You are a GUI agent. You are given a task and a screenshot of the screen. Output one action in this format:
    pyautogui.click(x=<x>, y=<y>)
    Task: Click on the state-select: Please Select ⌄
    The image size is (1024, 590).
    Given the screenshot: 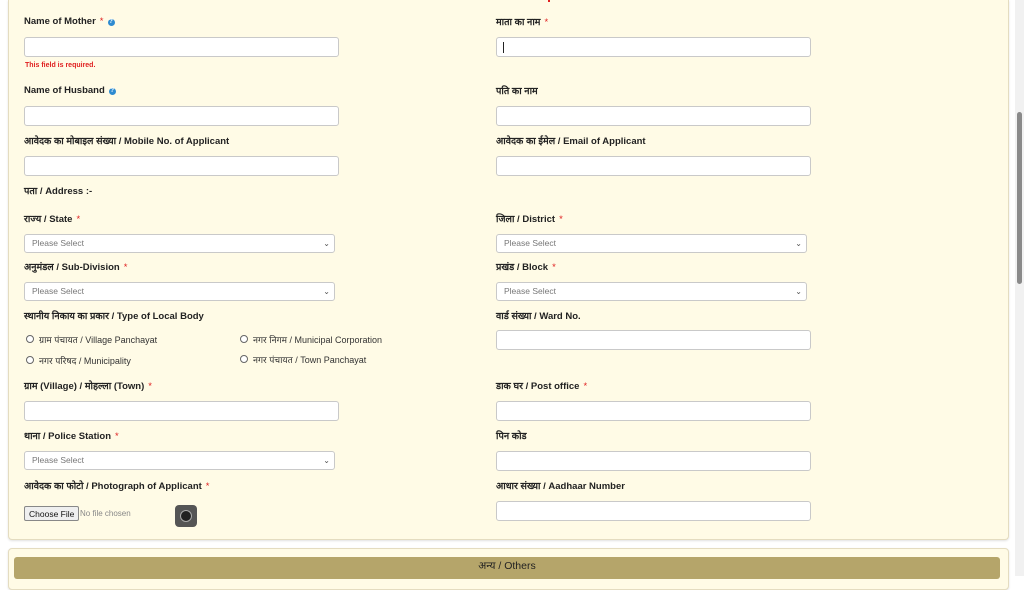 What is the action you would take?
    pyautogui.click(x=179, y=243)
    